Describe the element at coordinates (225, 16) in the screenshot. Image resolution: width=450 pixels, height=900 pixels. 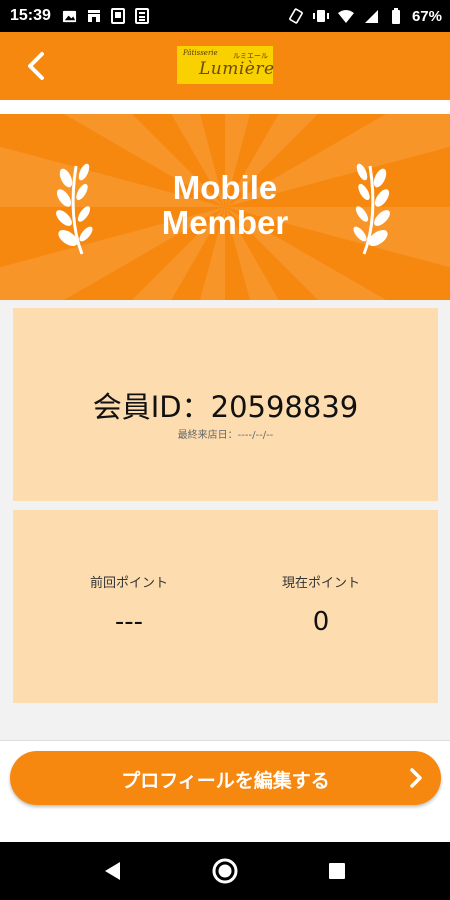
I see `status-bar: 15:39 67%` at that location.